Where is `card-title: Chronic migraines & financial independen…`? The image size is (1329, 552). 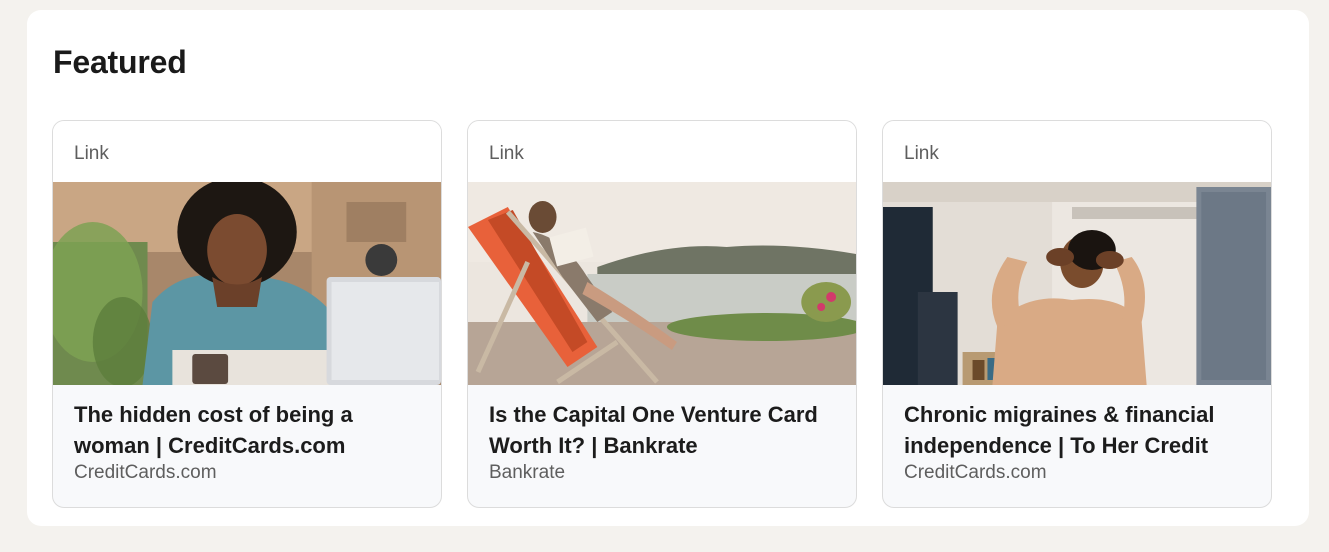 card-title: Chronic migraines & financial independen… is located at coordinates (1077, 430).